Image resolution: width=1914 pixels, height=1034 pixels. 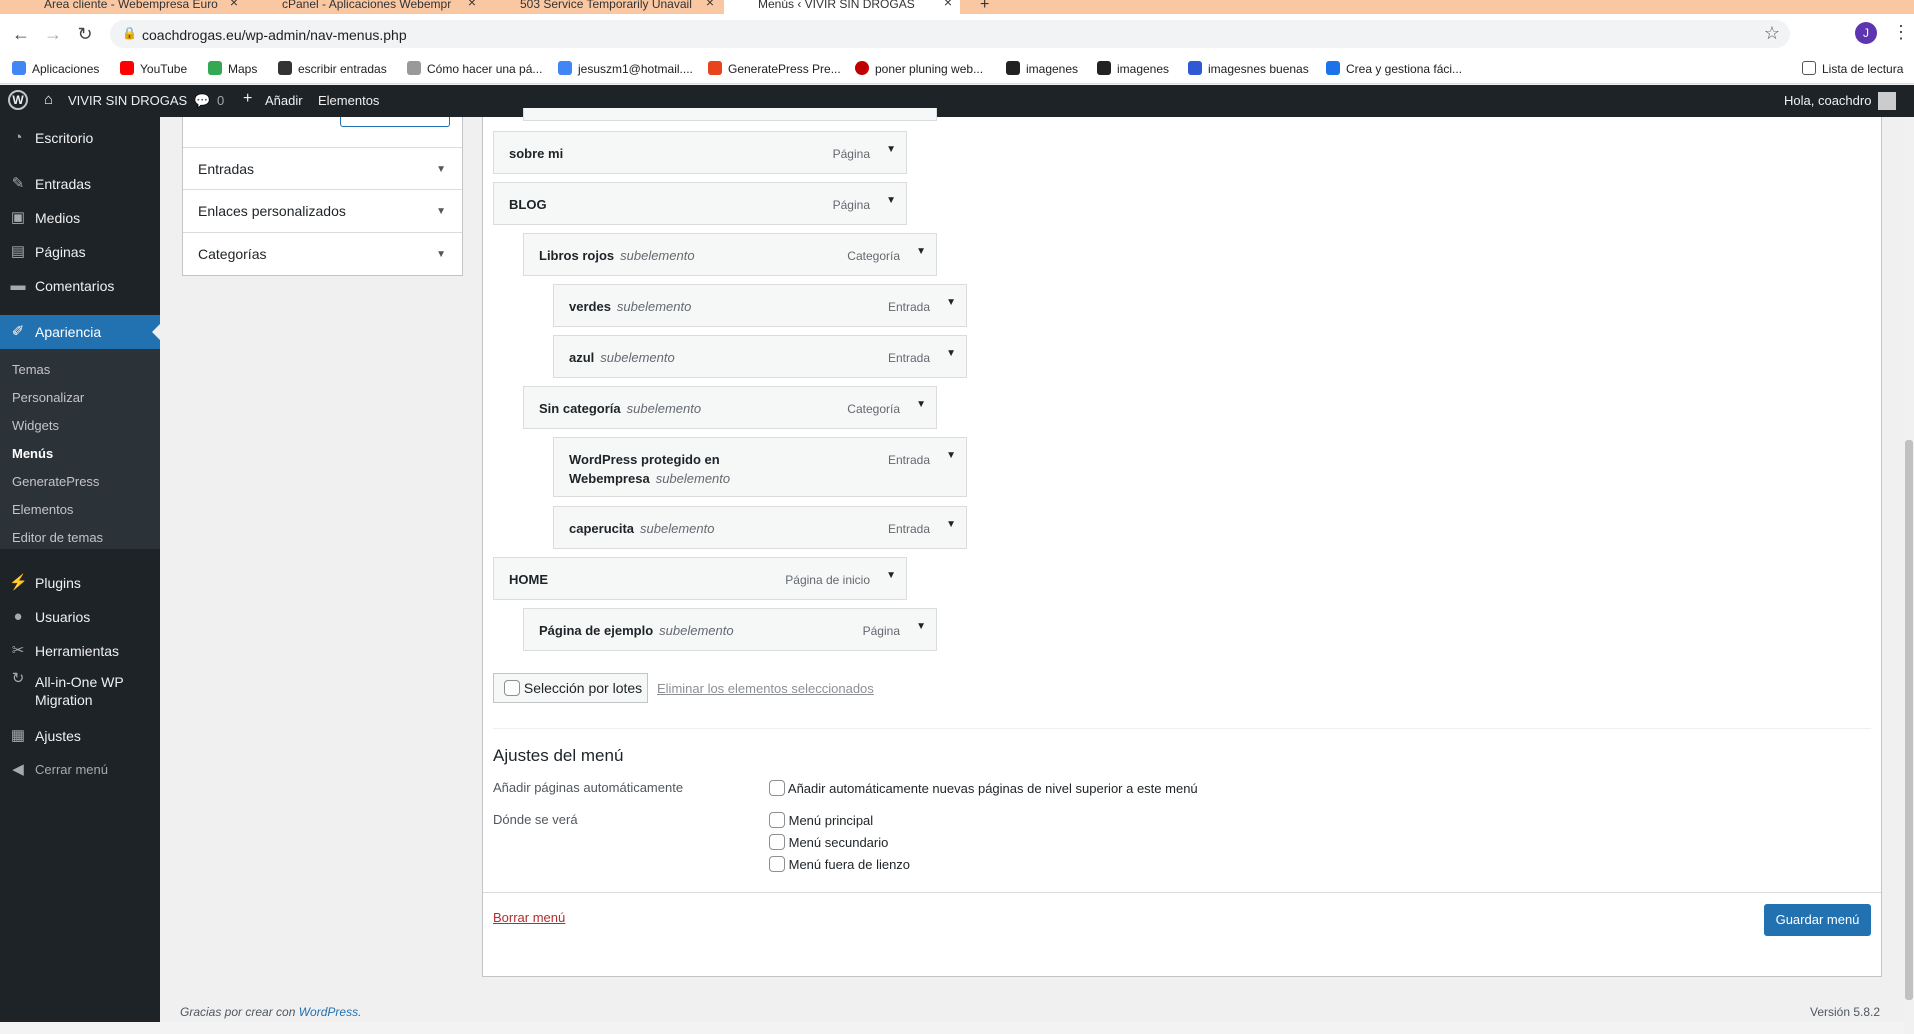 What do you see at coordinates (332, 68) in the screenshot?
I see `bookmark-item: escribir entradas` at bounding box center [332, 68].